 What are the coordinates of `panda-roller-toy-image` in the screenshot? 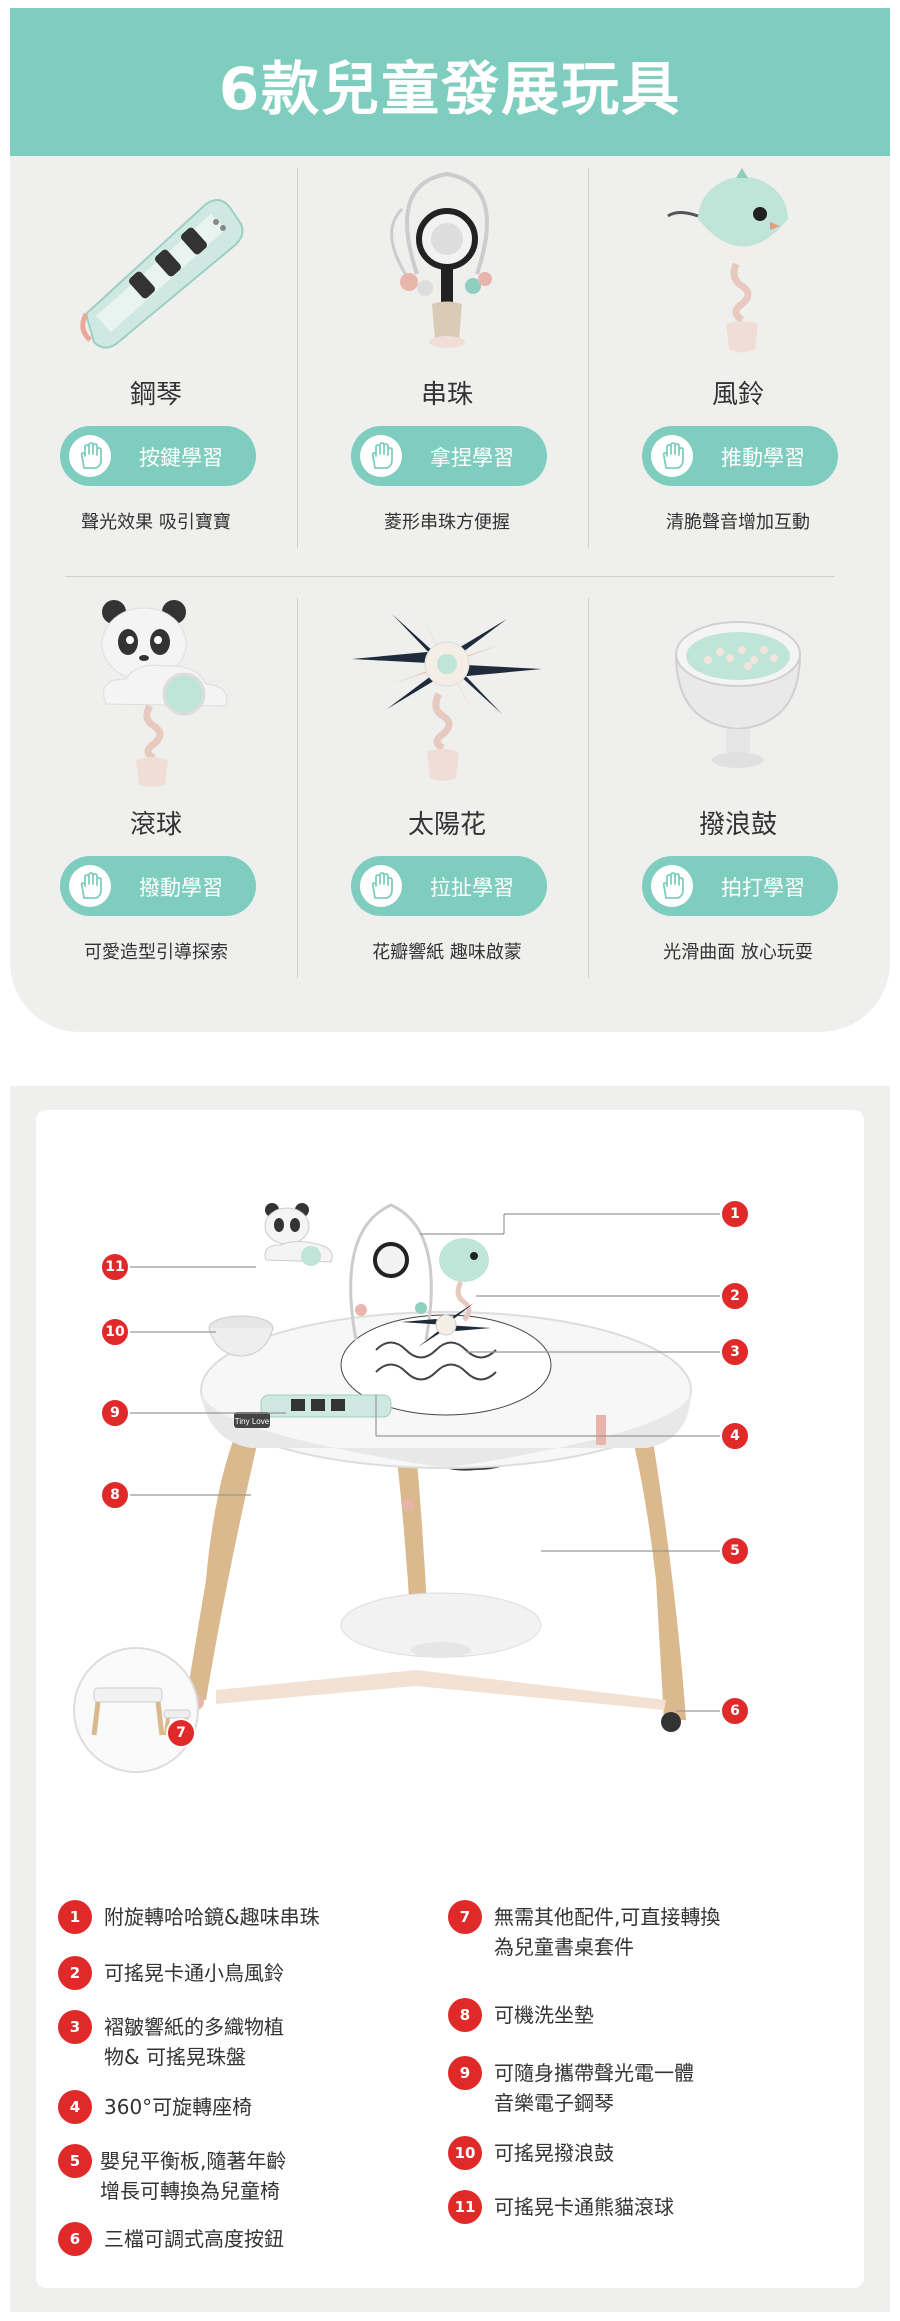 It's located at (164, 693).